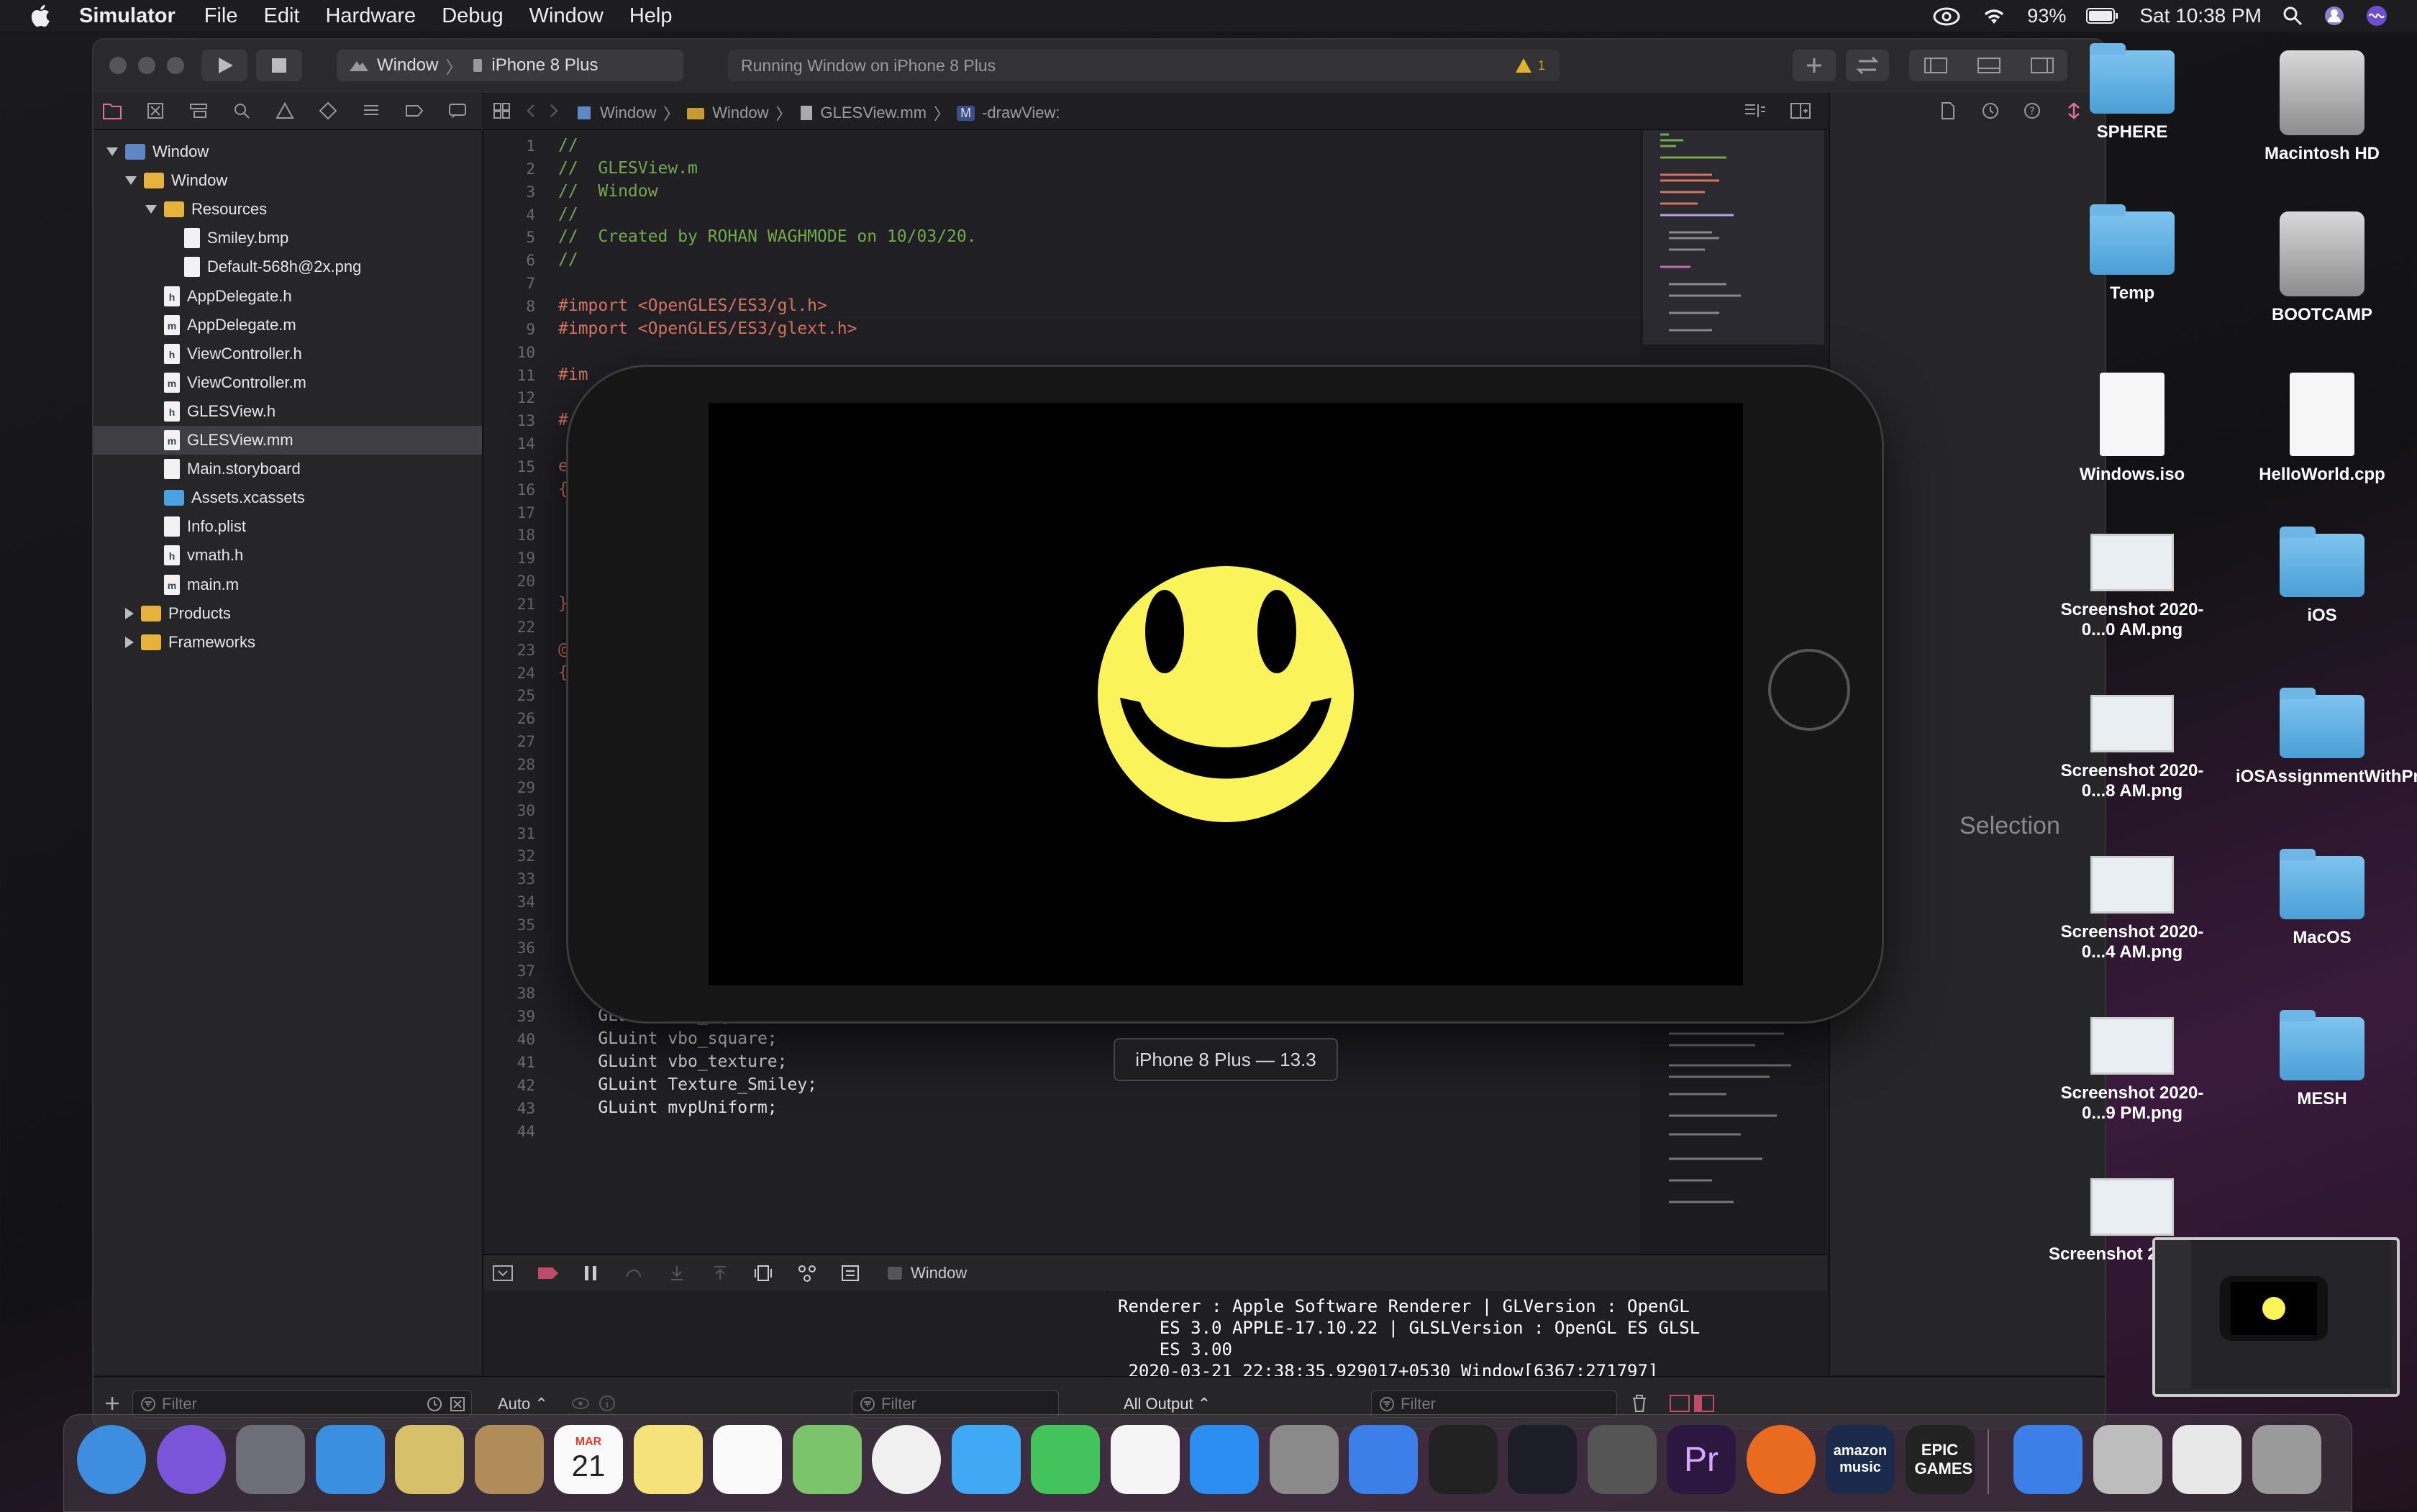  I want to click on warning-indicator: 1, so click(1530, 65).